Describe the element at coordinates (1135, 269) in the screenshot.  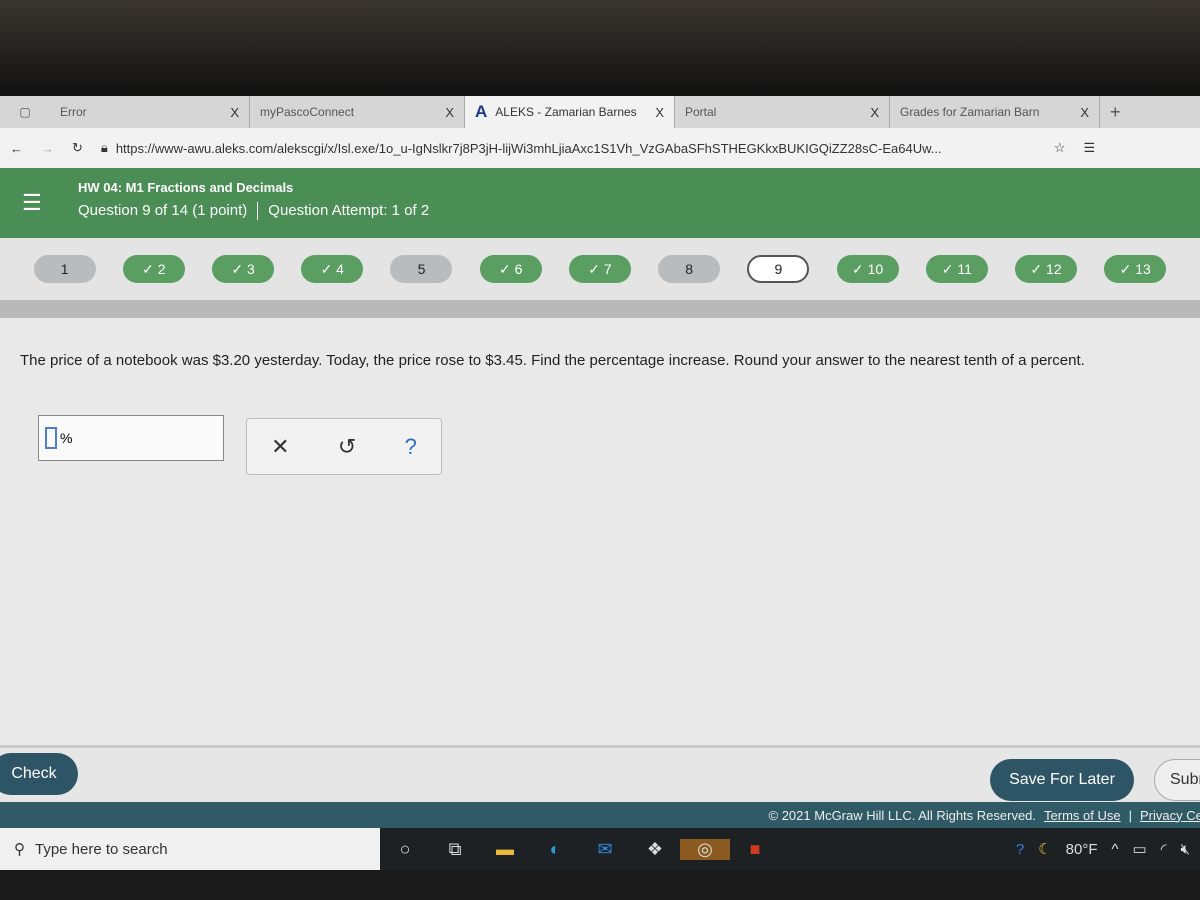
I see `question-nav-13: ✓ 13` at that location.